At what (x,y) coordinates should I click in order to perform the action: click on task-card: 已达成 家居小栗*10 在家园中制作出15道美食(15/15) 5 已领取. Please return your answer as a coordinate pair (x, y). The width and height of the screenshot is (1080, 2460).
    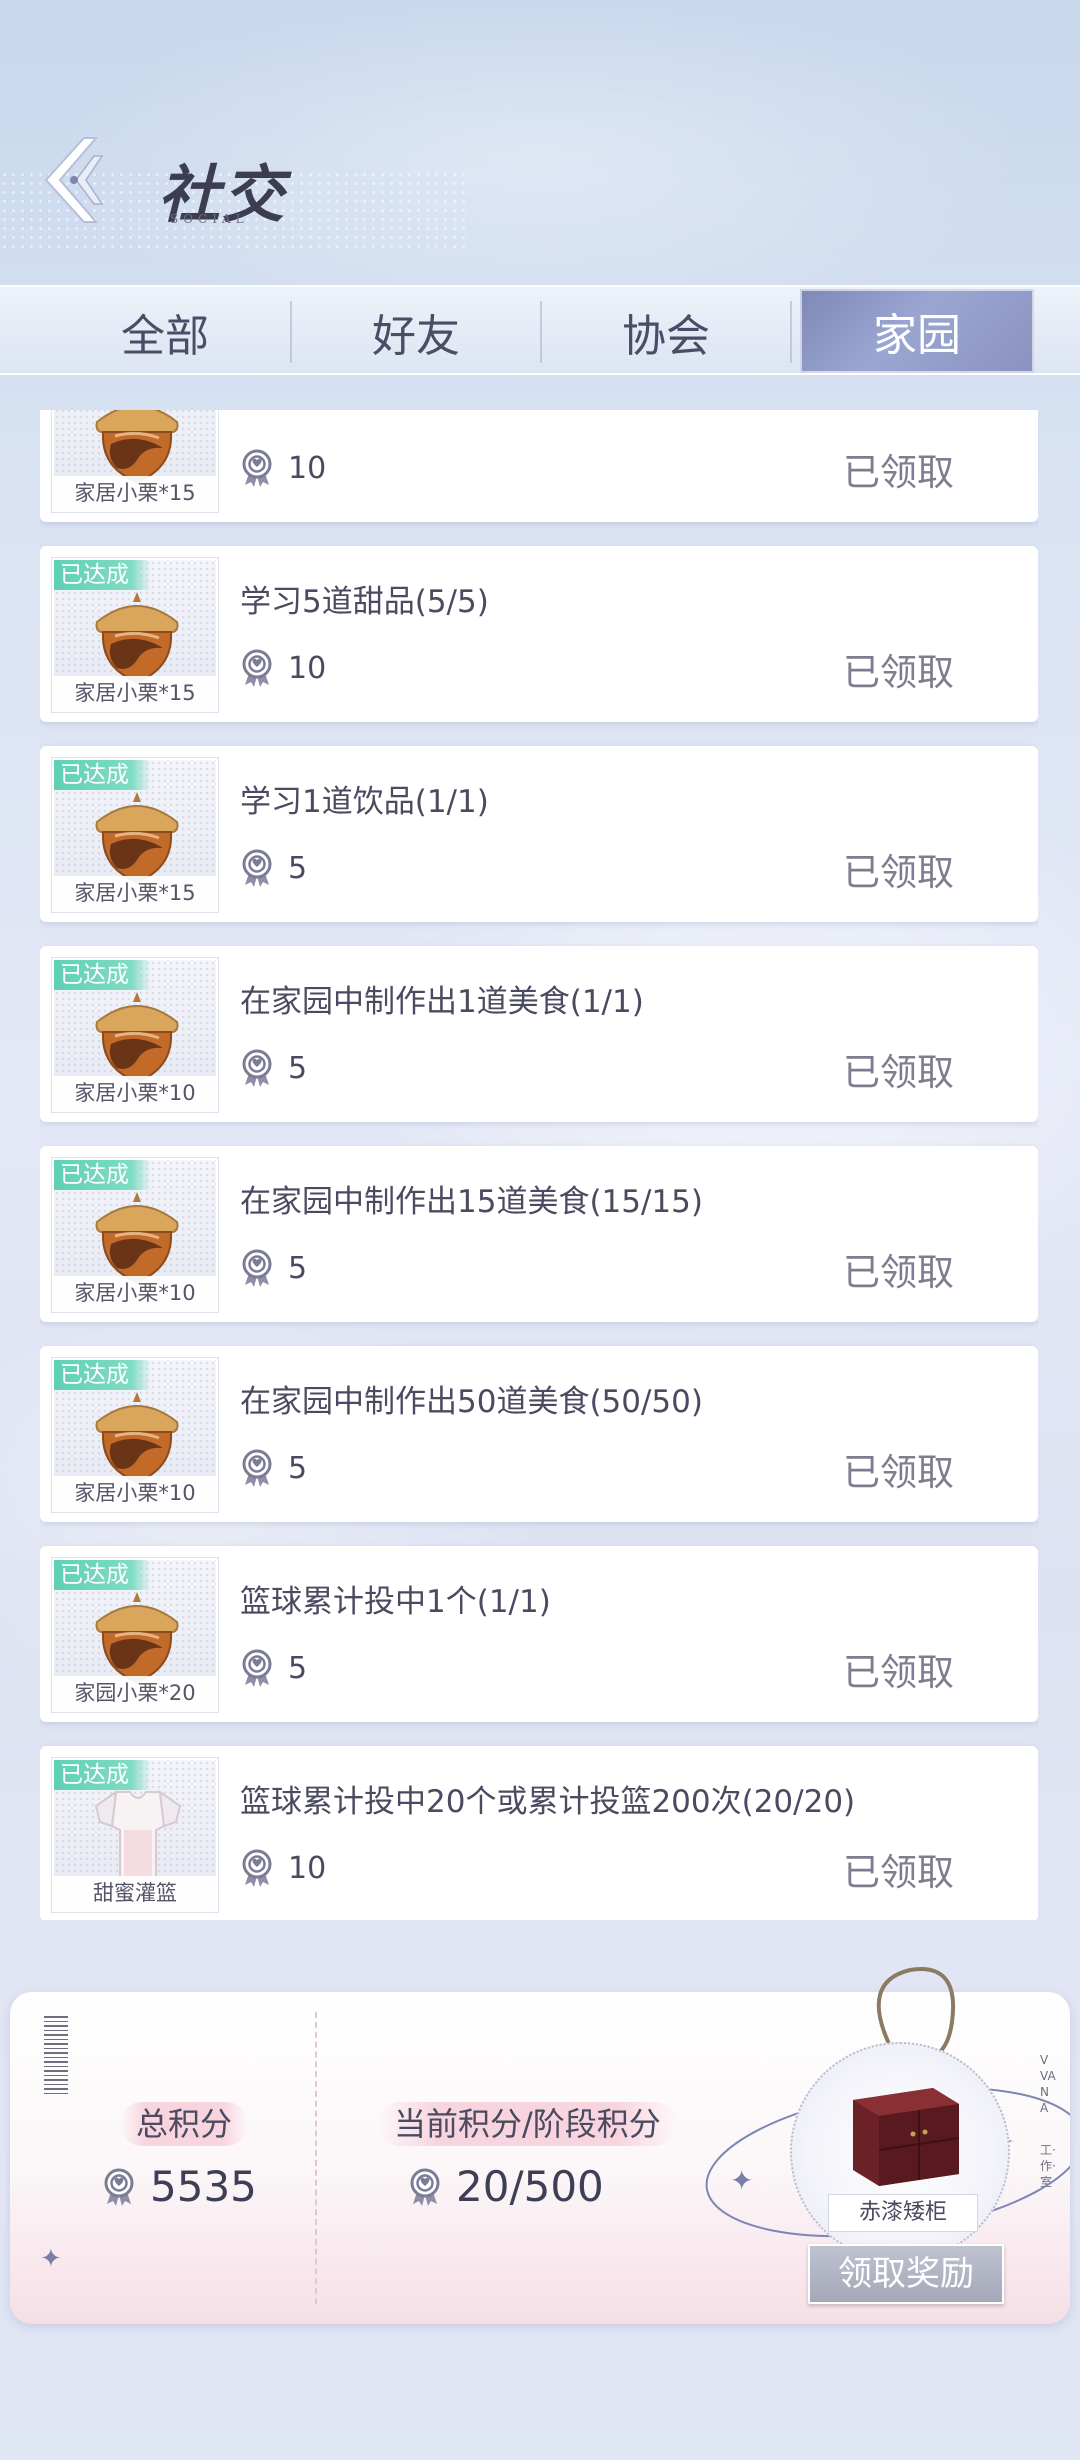
    Looking at the image, I should click on (539, 1234).